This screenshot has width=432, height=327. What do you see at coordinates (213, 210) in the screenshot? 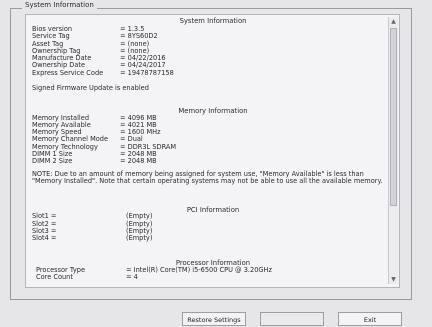
I see `pci-info-heading: PCI Information` at bounding box center [213, 210].